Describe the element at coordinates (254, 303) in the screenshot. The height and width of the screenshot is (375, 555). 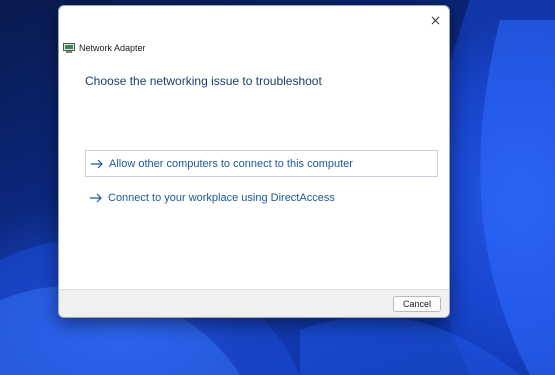
I see `dialog-footer: Cancel` at that location.